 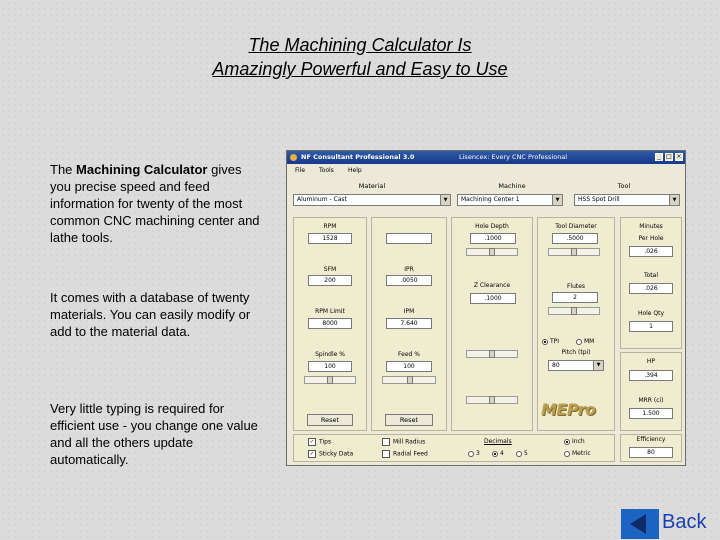 What do you see at coordinates (409, 354) in the screenshot?
I see `feed-label: Feed %` at bounding box center [409, 354].